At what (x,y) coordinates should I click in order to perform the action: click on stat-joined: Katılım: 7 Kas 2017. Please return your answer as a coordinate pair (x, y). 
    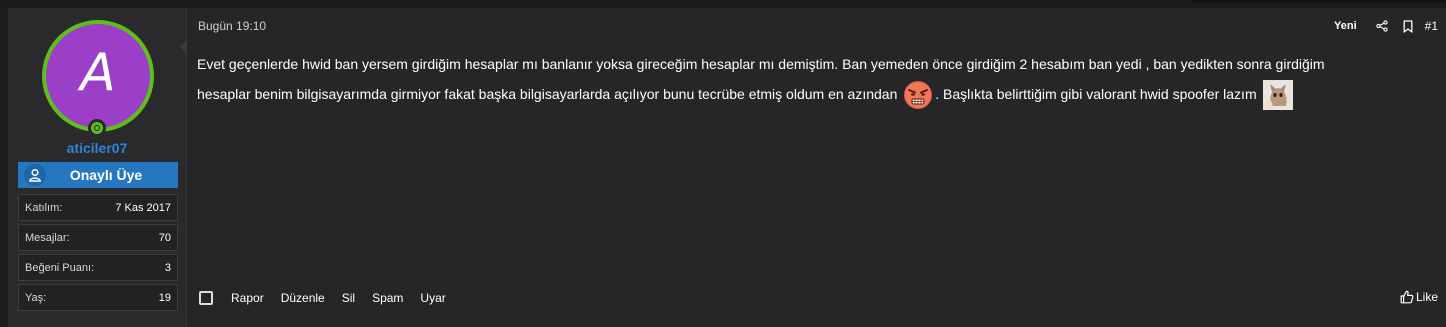
    Looking at the image, I should click on (98, 207).